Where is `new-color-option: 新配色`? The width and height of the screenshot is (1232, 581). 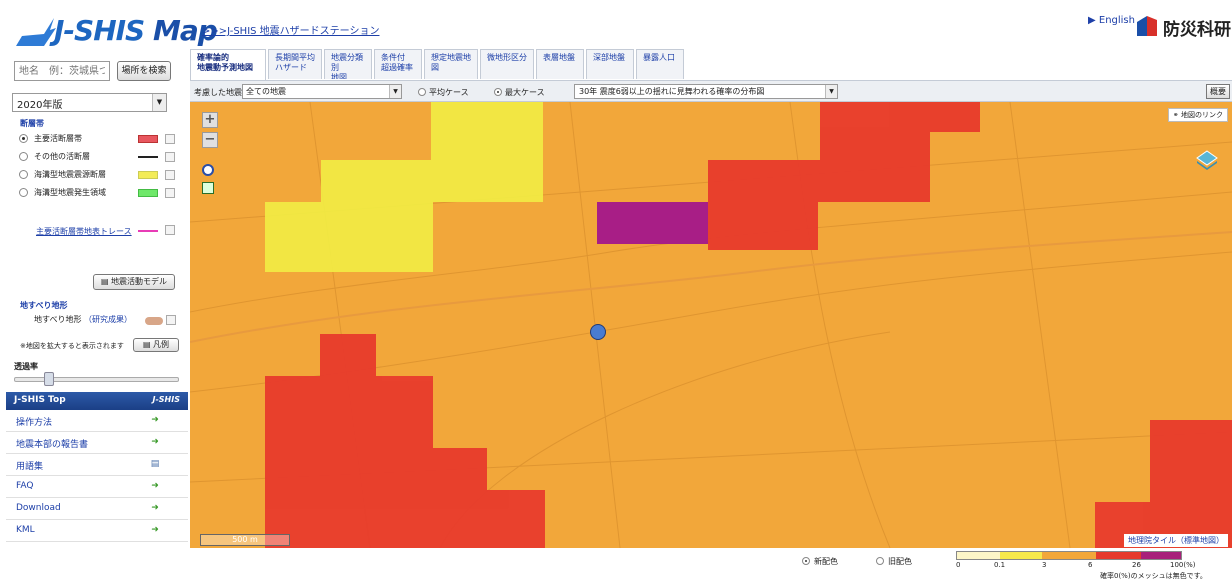 new-color-option: 新配色 is located at coordinates (820, 561).